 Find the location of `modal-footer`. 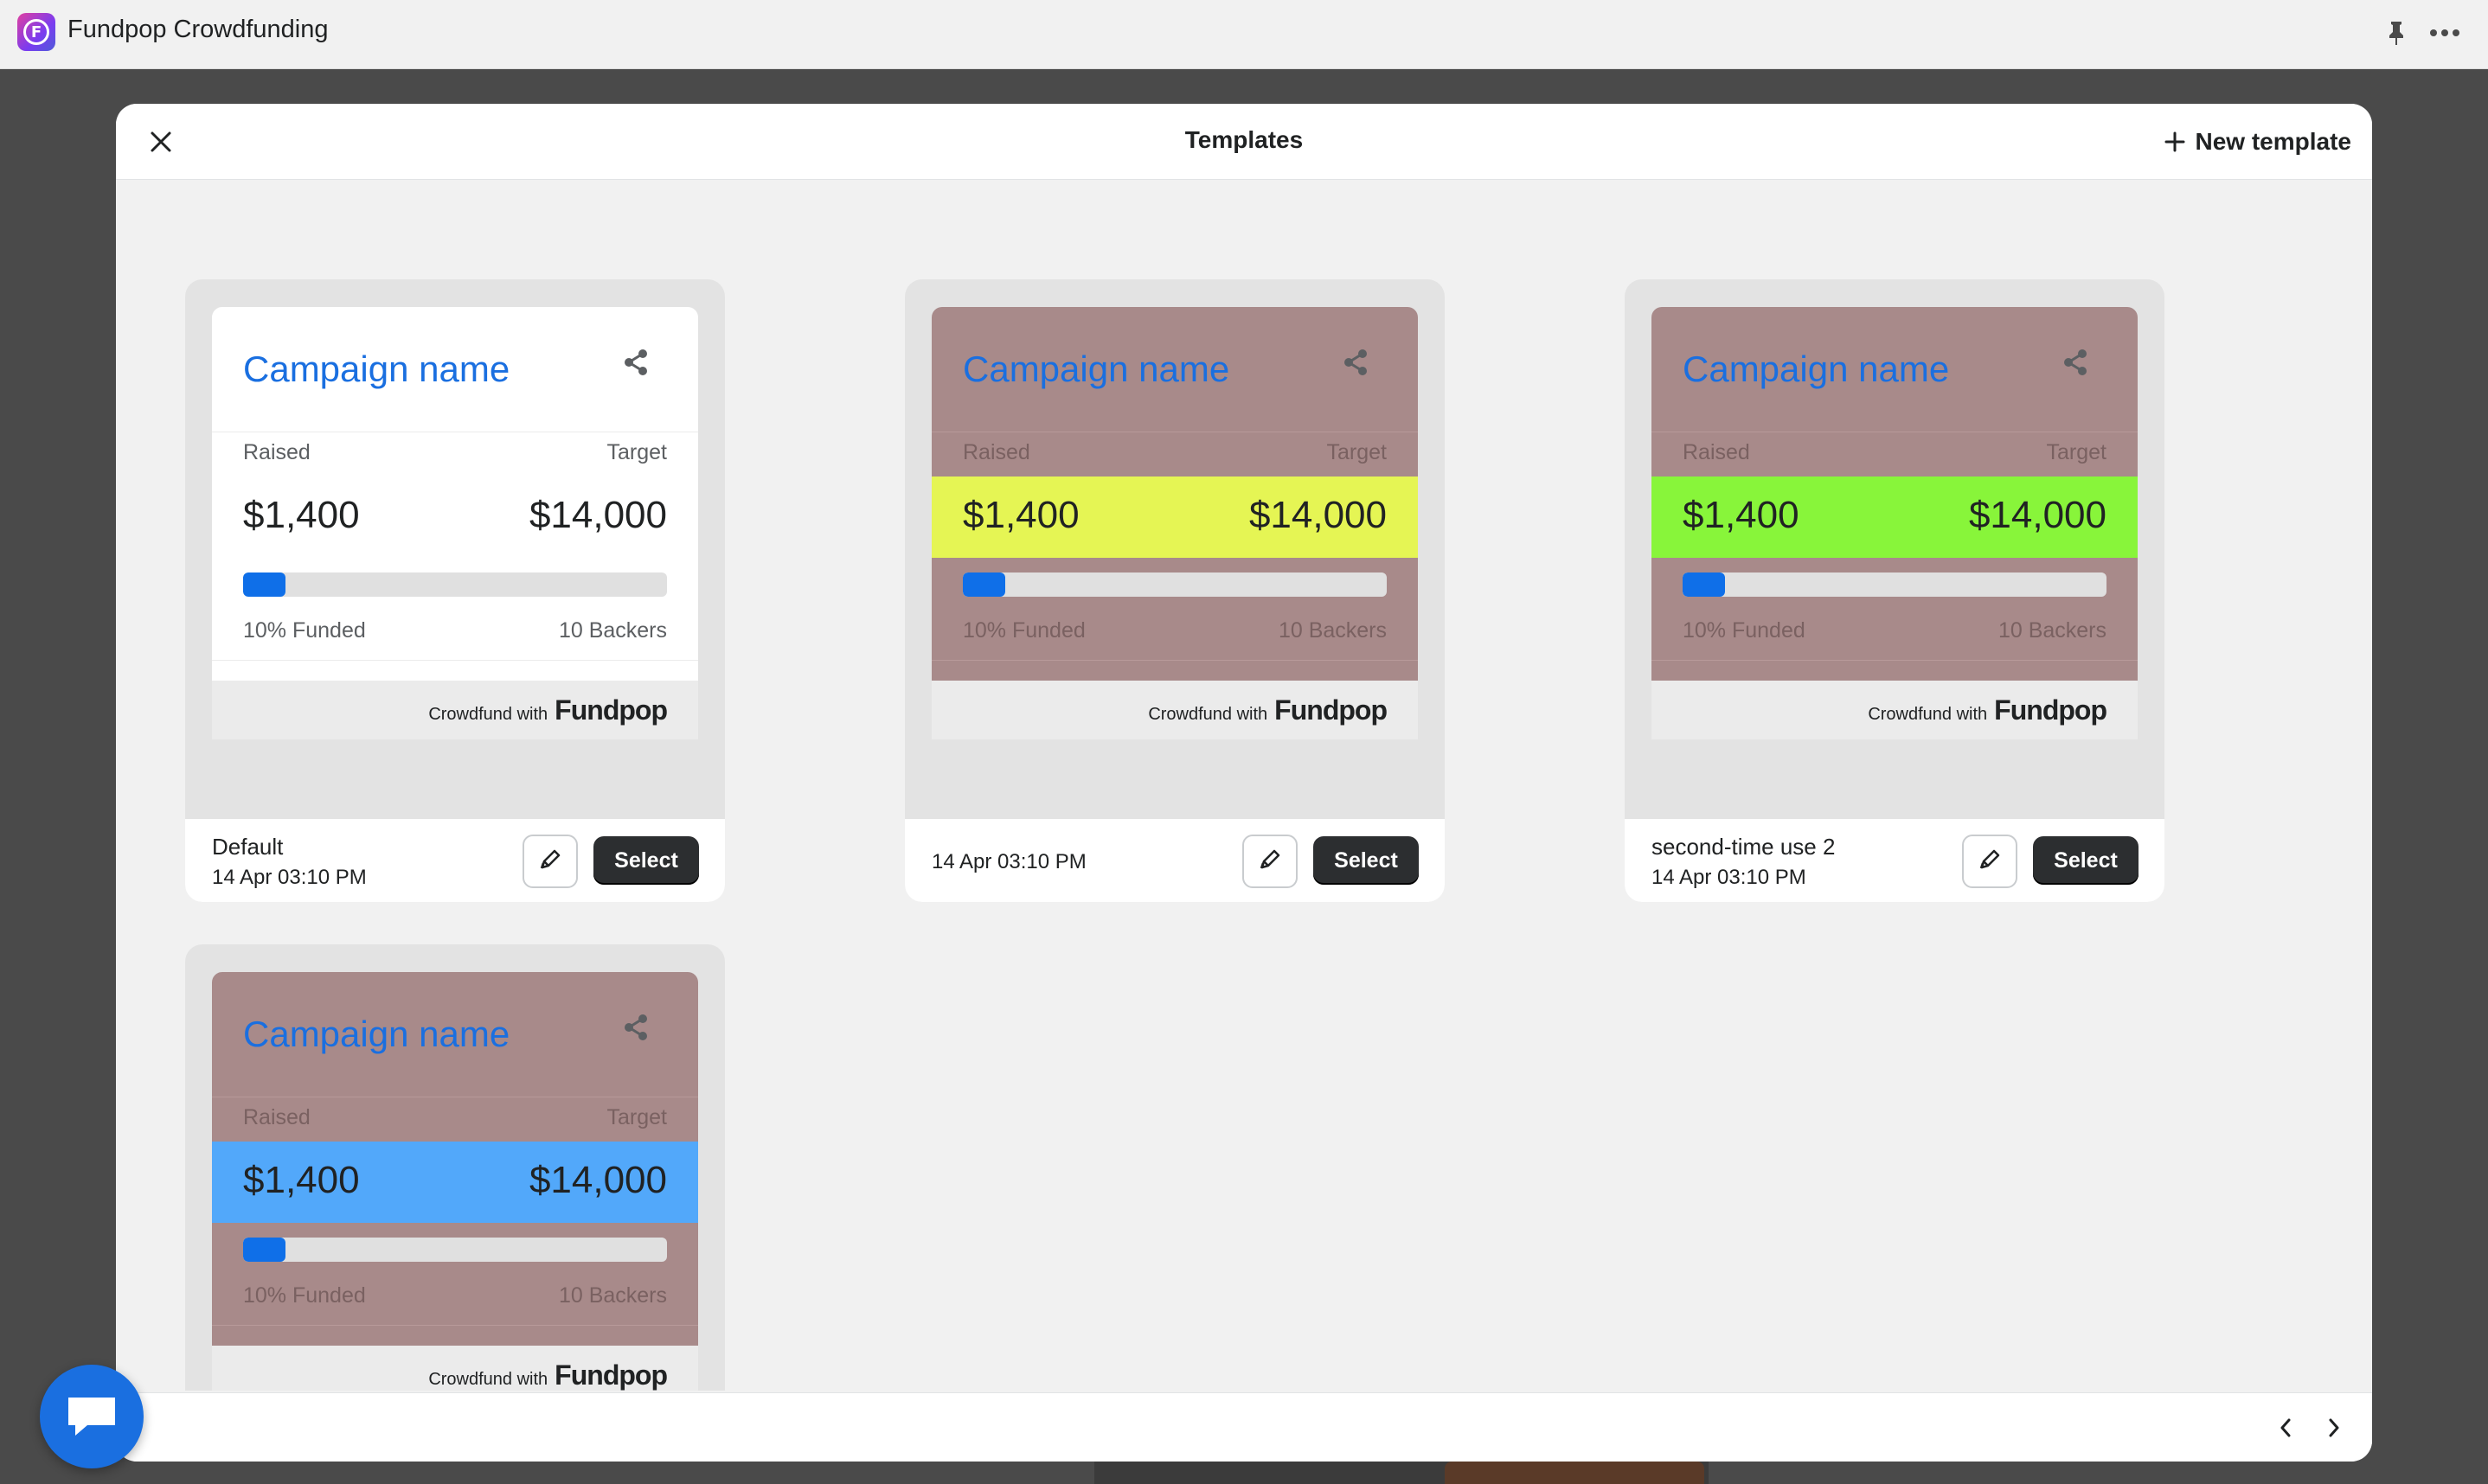

modal-footer is located at coordinates (1244, 1427).